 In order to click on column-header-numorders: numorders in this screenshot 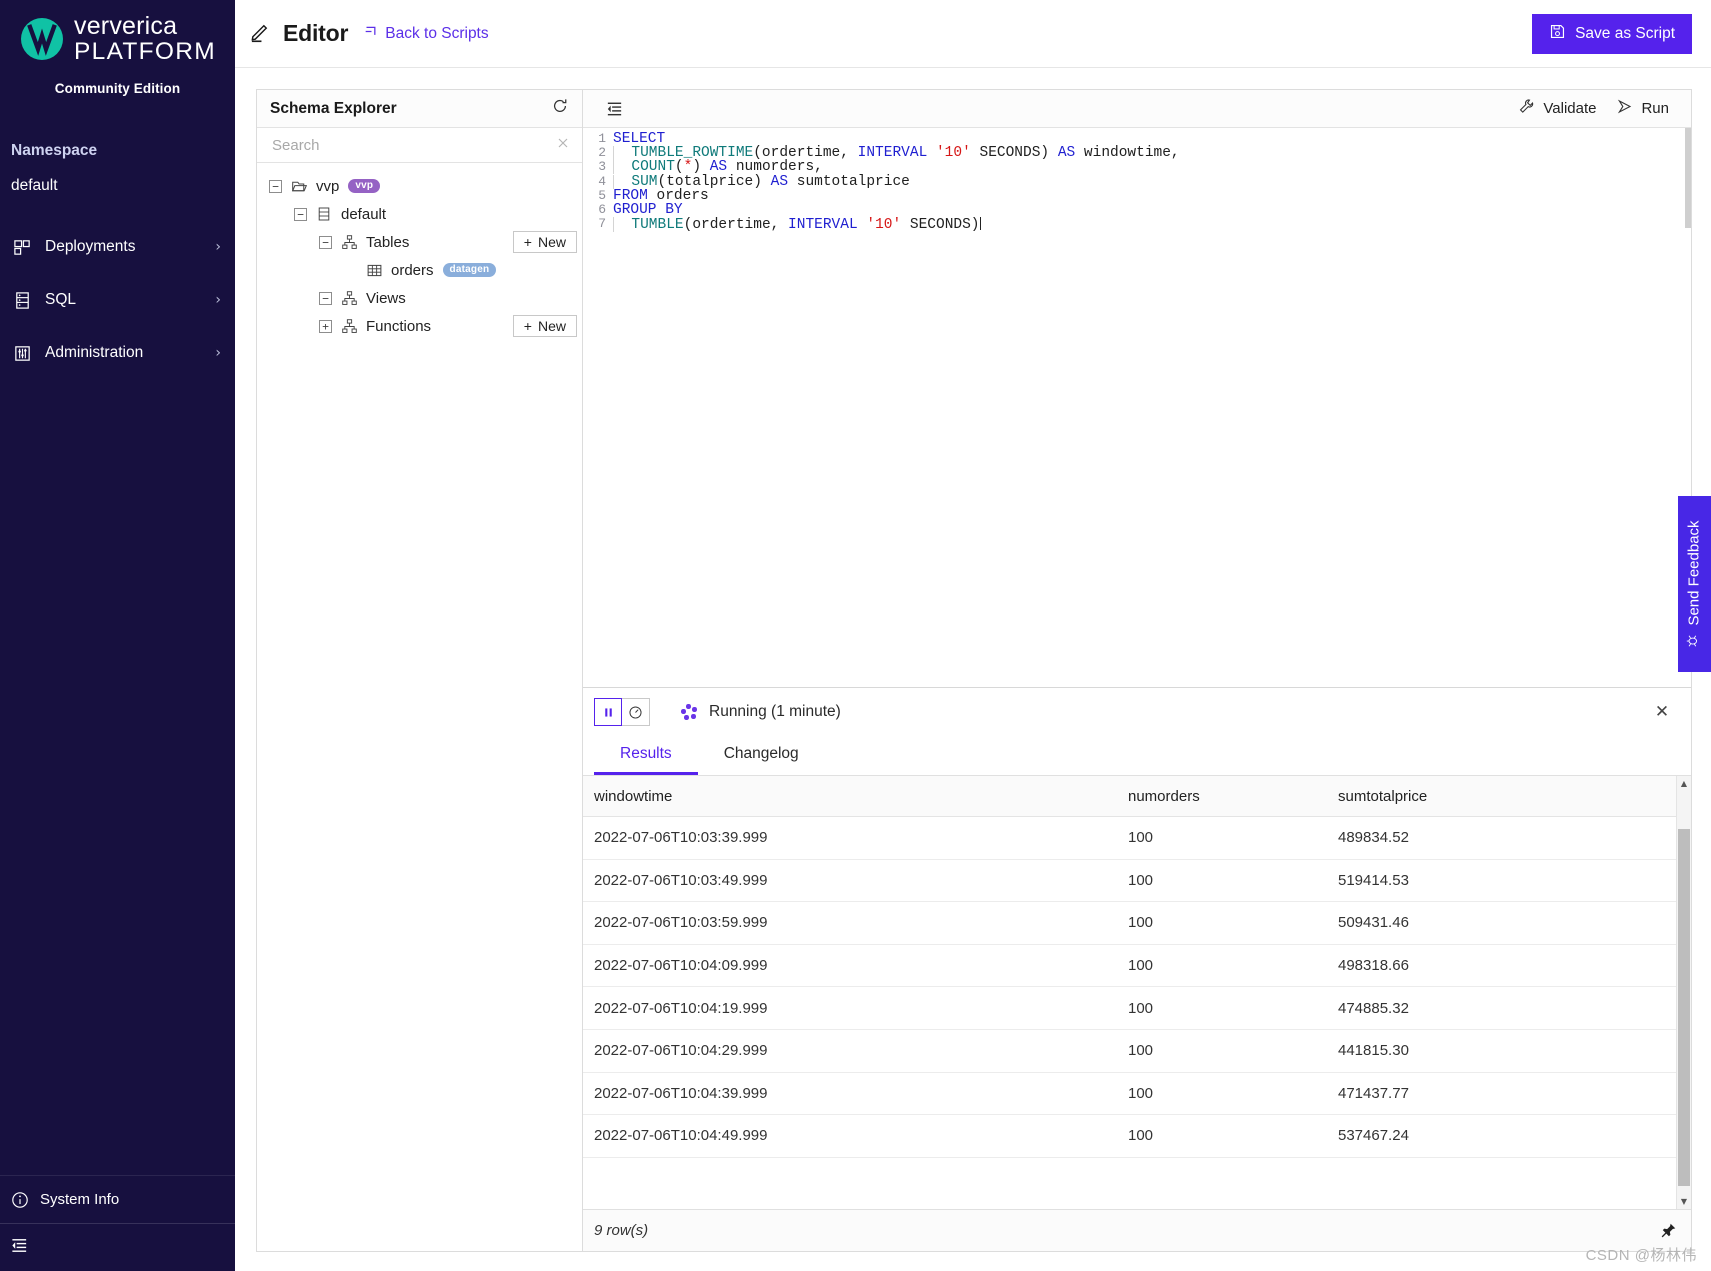, I will do `click(1233, 796)`.